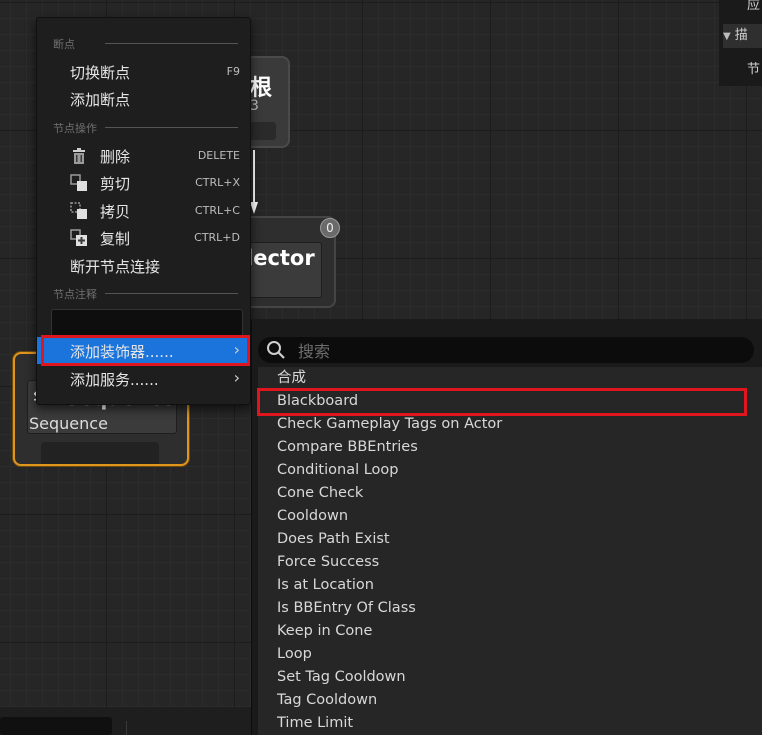  Describe the element at coordinates (512, 378) in the screenshot. I see `list-item-category: 合成` at that location.